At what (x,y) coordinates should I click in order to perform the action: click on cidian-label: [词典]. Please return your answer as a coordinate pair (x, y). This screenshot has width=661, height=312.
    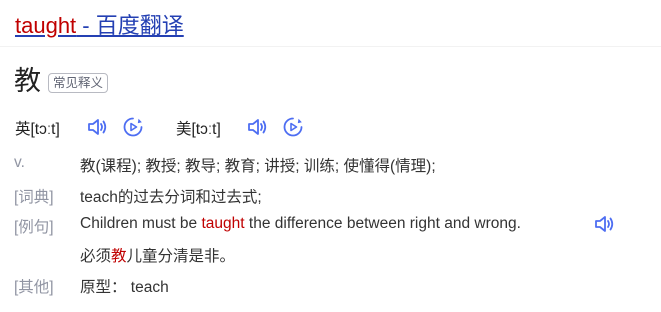
    Looking at the image, I should click on (34, 197).